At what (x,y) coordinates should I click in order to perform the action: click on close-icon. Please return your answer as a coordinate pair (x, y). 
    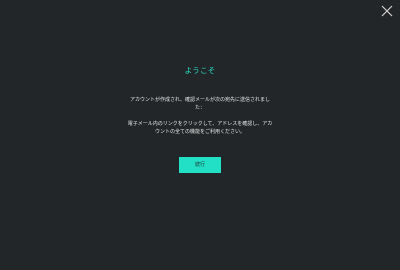
    Looking at the image, I should click on (387, 11).